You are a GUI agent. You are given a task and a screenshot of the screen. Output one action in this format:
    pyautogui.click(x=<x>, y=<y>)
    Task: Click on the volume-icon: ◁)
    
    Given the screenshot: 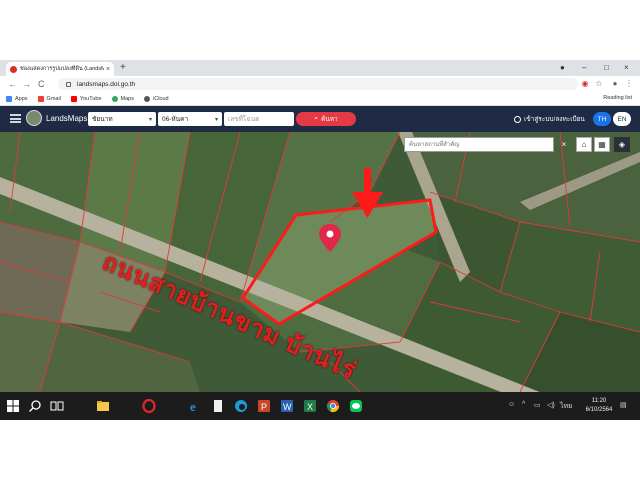 What is the action you would take?
    pyautogui.click(x=551, y=405)
    